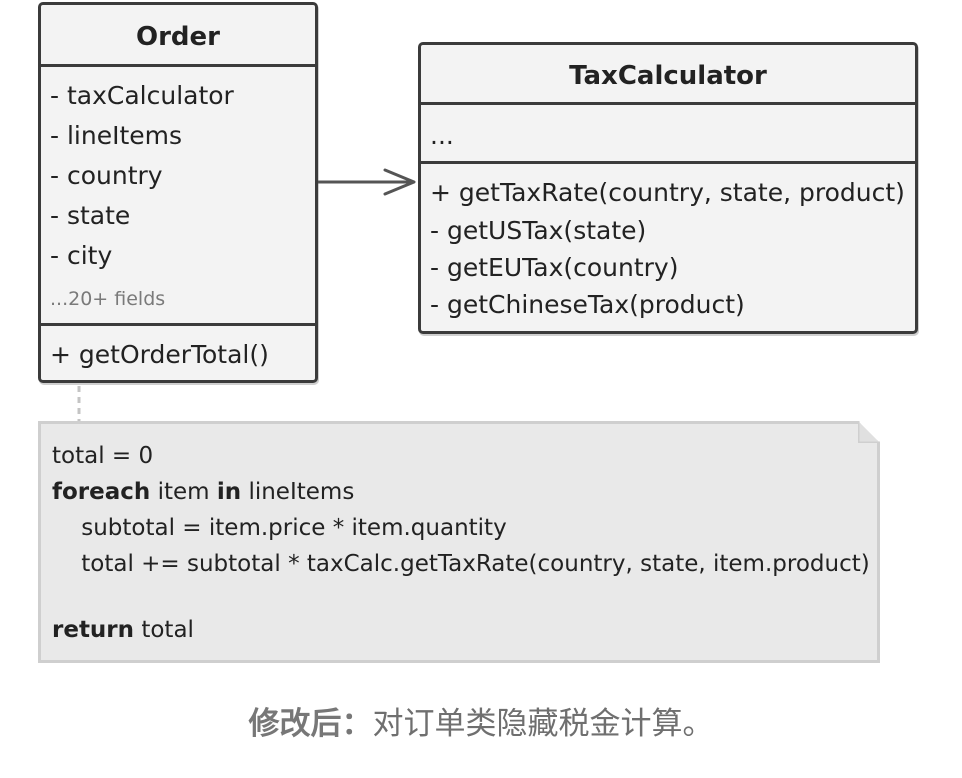 This screenshot has width=962, height=778. Describe the element at coordinates (229, 492) in the screenshot. I see `code-keyword: in` at that location.